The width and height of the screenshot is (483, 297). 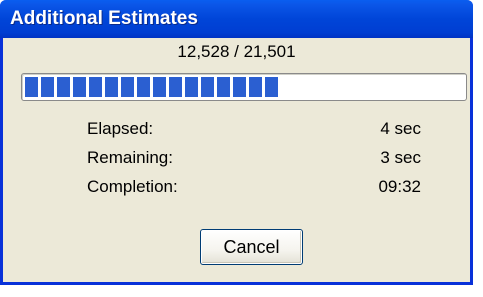 What do you see at coordinates (120, 128) in the screenshot?
I see `elapsed-label: Elapsed:` at bounding box center [120, 128].